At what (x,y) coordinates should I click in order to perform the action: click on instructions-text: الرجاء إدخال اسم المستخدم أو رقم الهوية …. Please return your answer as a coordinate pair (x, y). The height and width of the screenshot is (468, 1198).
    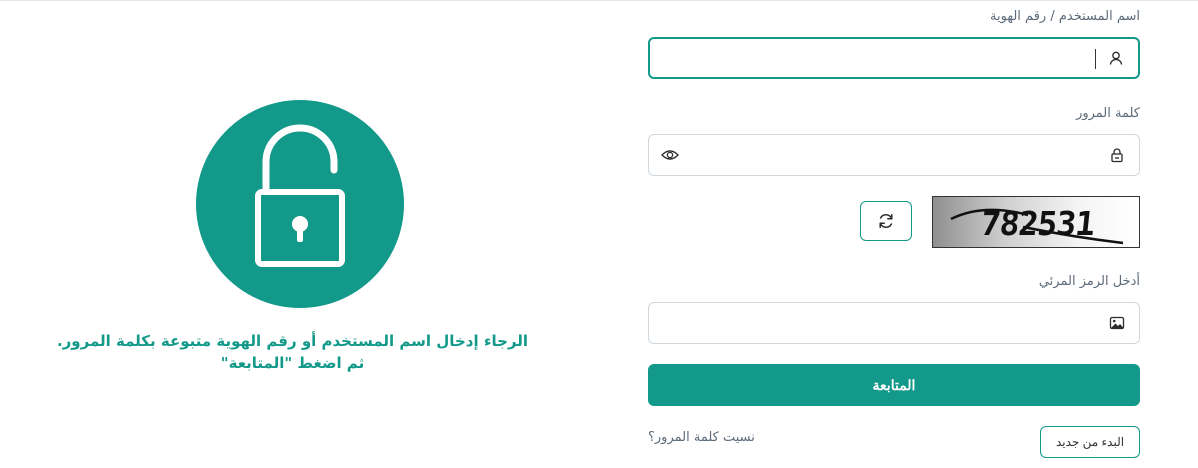
    Looking at the image, I should click on (292, 352).